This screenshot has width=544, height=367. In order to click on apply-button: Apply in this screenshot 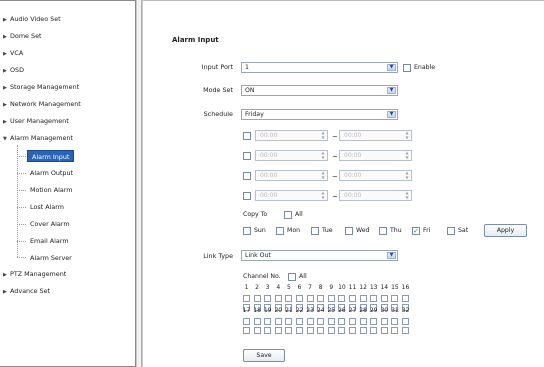, I will do `click(505, 230)`.